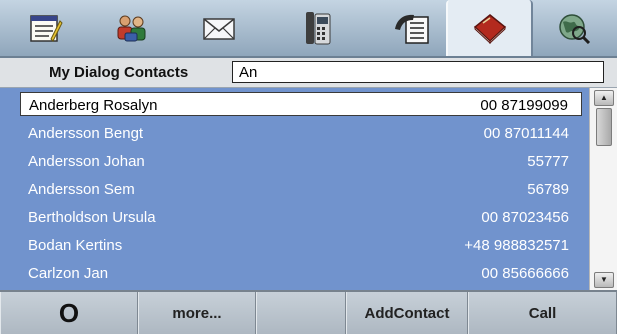 This screenshot has height=334, width=617. I want to click on contact-row: Carlzon Jan 00 85666666, so click(301, 273).